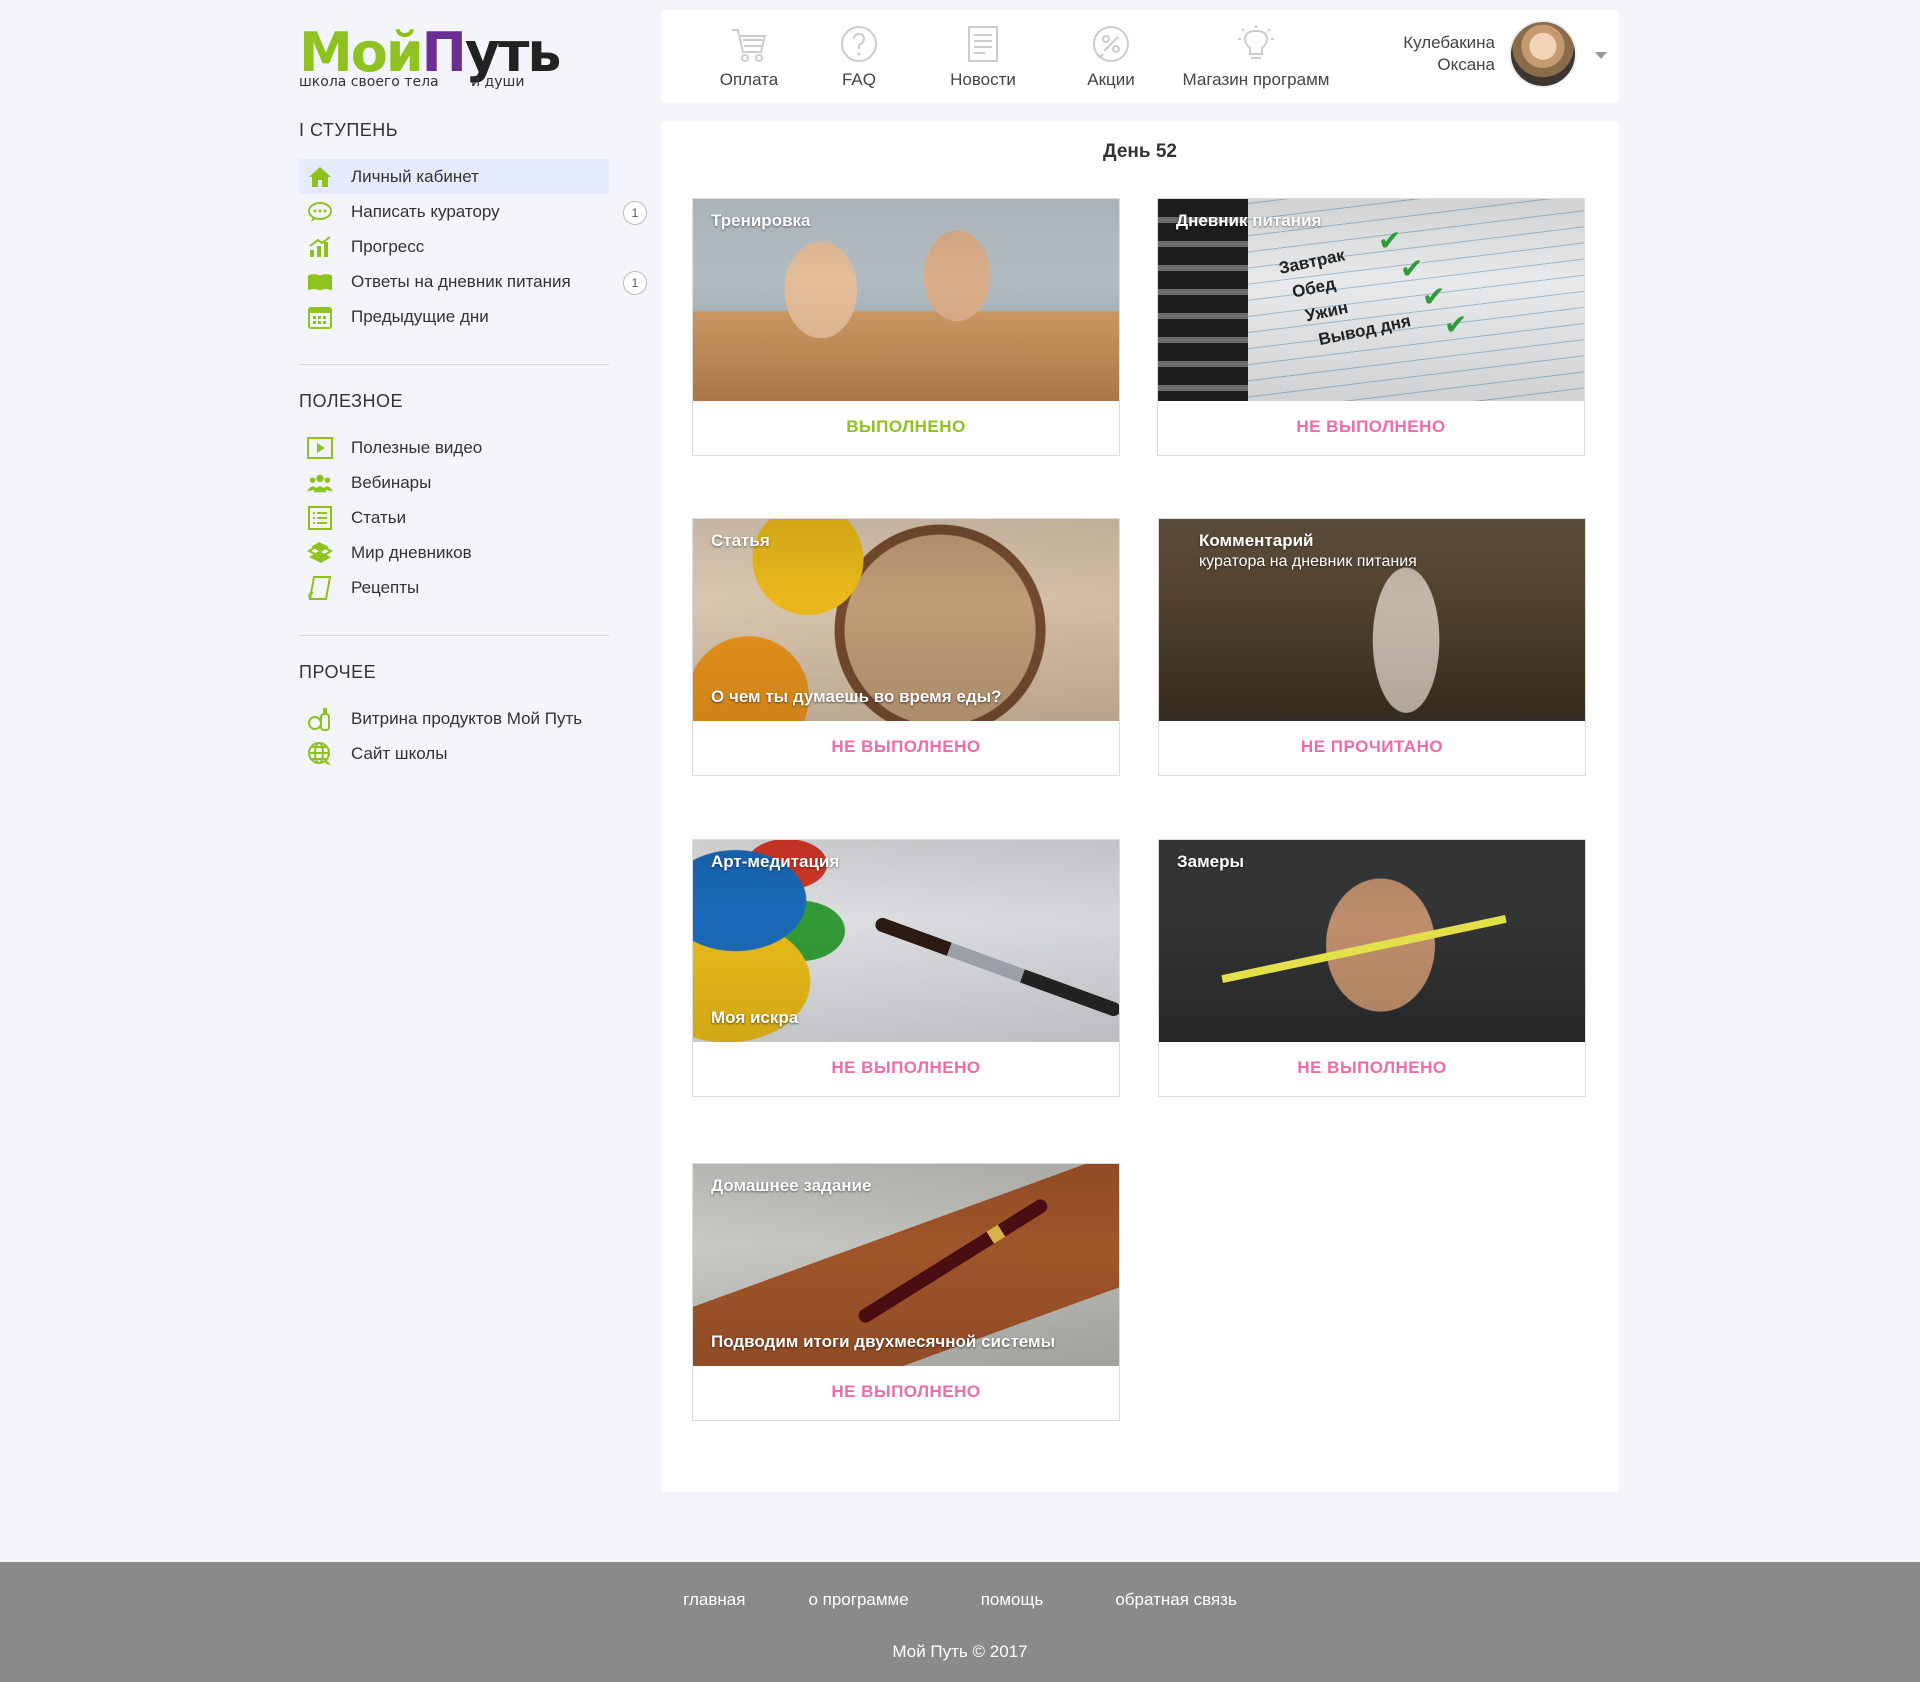 This screenshot has height=1682, width=1920. Describe the element at coordinates (461, 281) in the screenshot. I see `sidebar-item-label: Ответы на дневник питания` at that location.